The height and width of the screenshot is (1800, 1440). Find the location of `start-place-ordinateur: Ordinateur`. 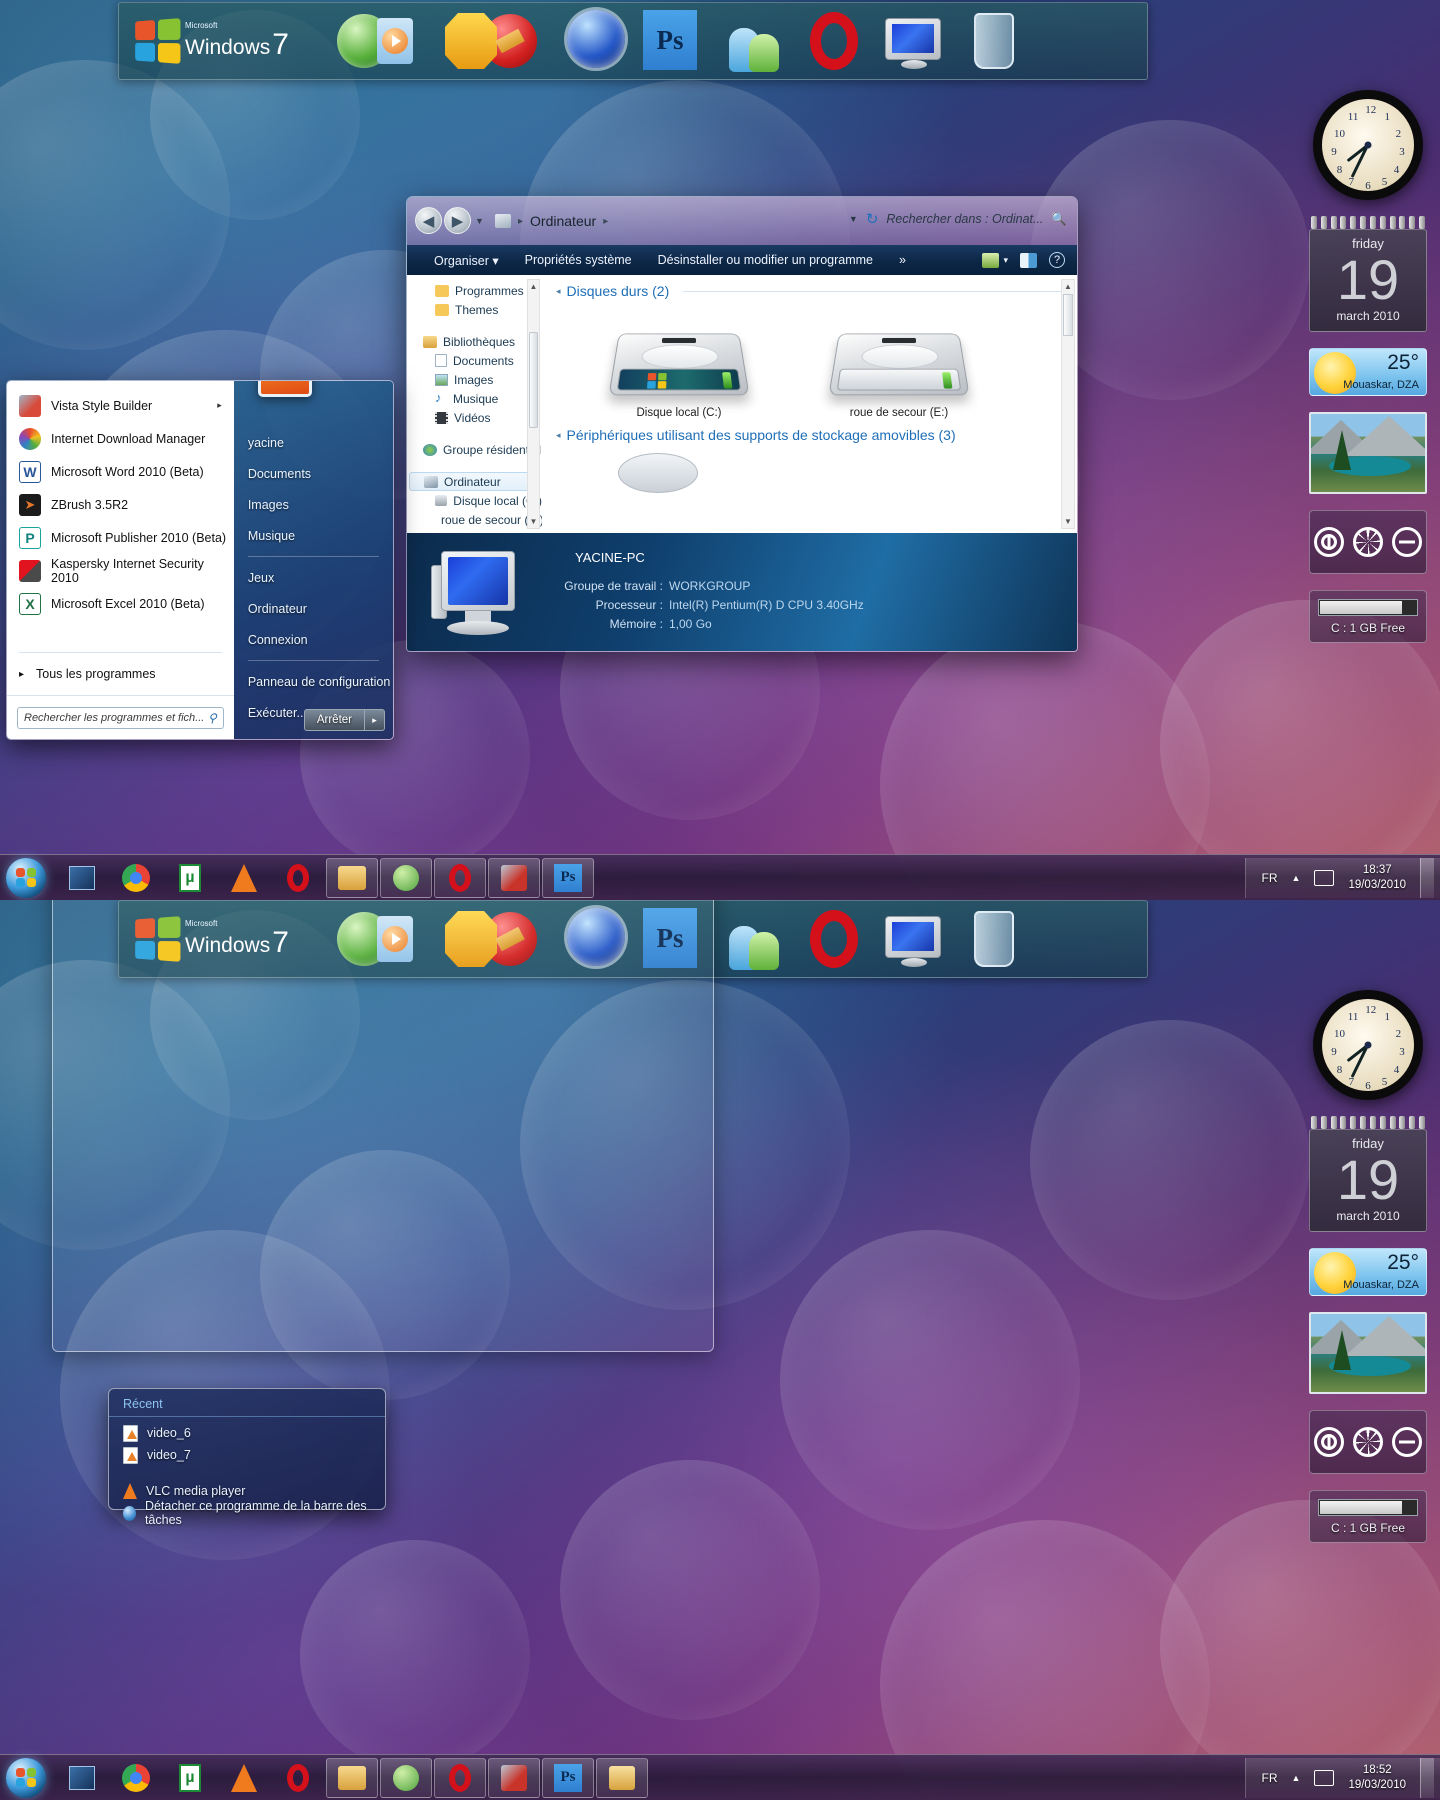

start-place-ordinateur: Ordinateur is located at coordinates (313, 608).